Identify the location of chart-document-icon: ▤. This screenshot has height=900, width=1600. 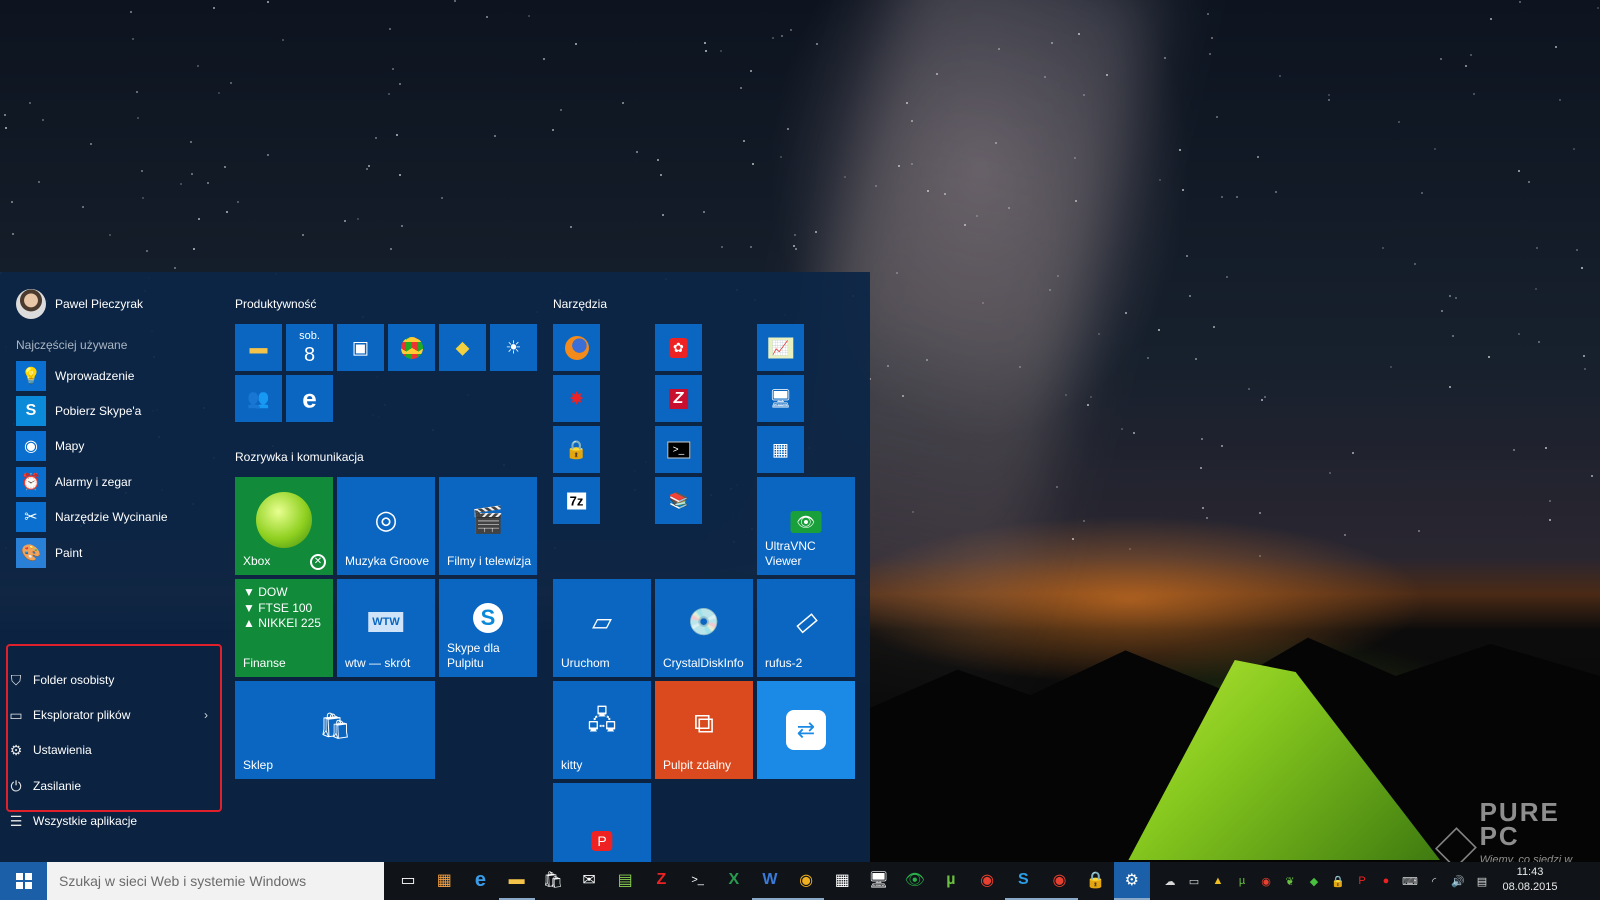
(625, 881).